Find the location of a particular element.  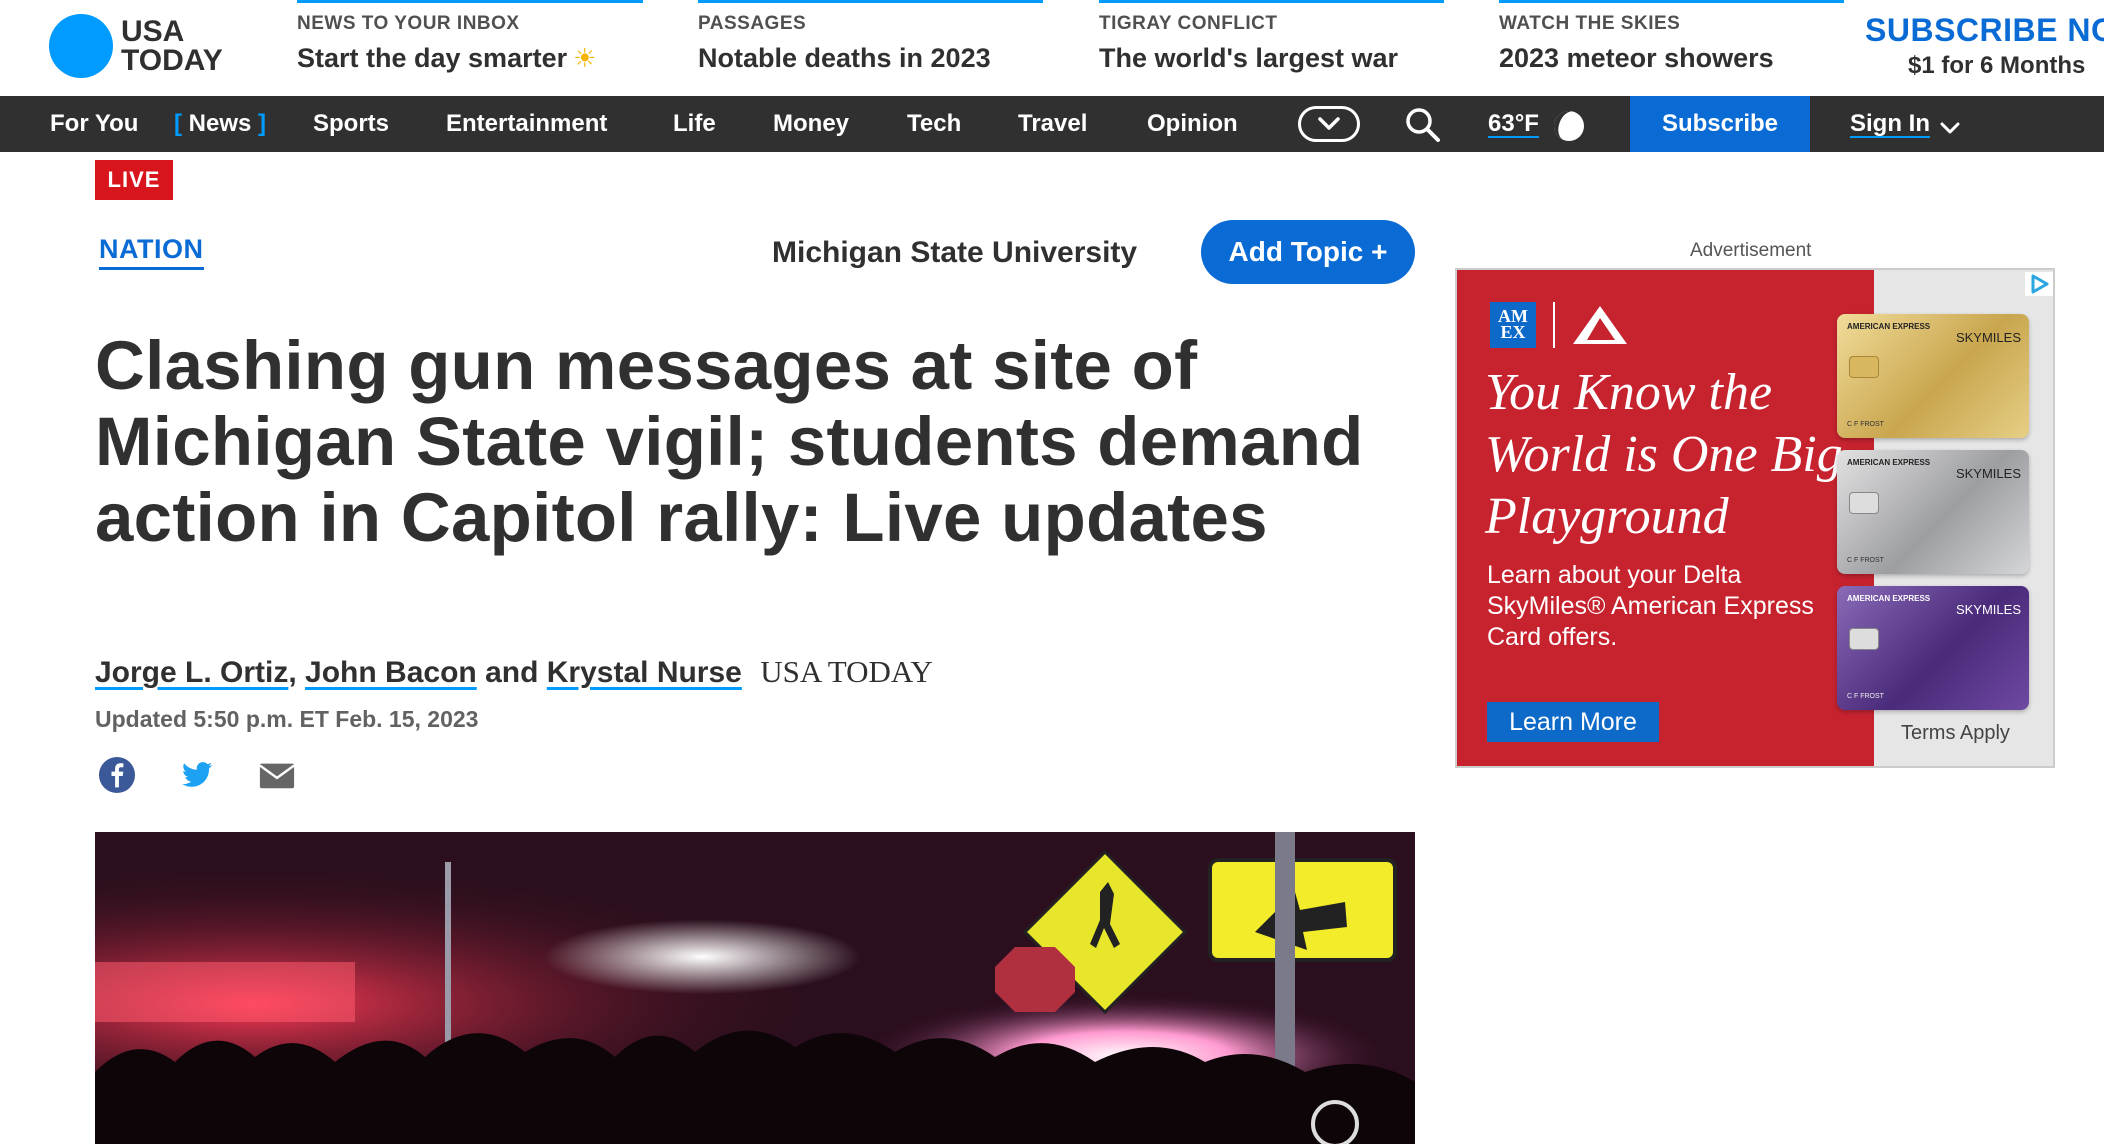

nav-item-news: [ News ] is located at coordinates (220, 124).